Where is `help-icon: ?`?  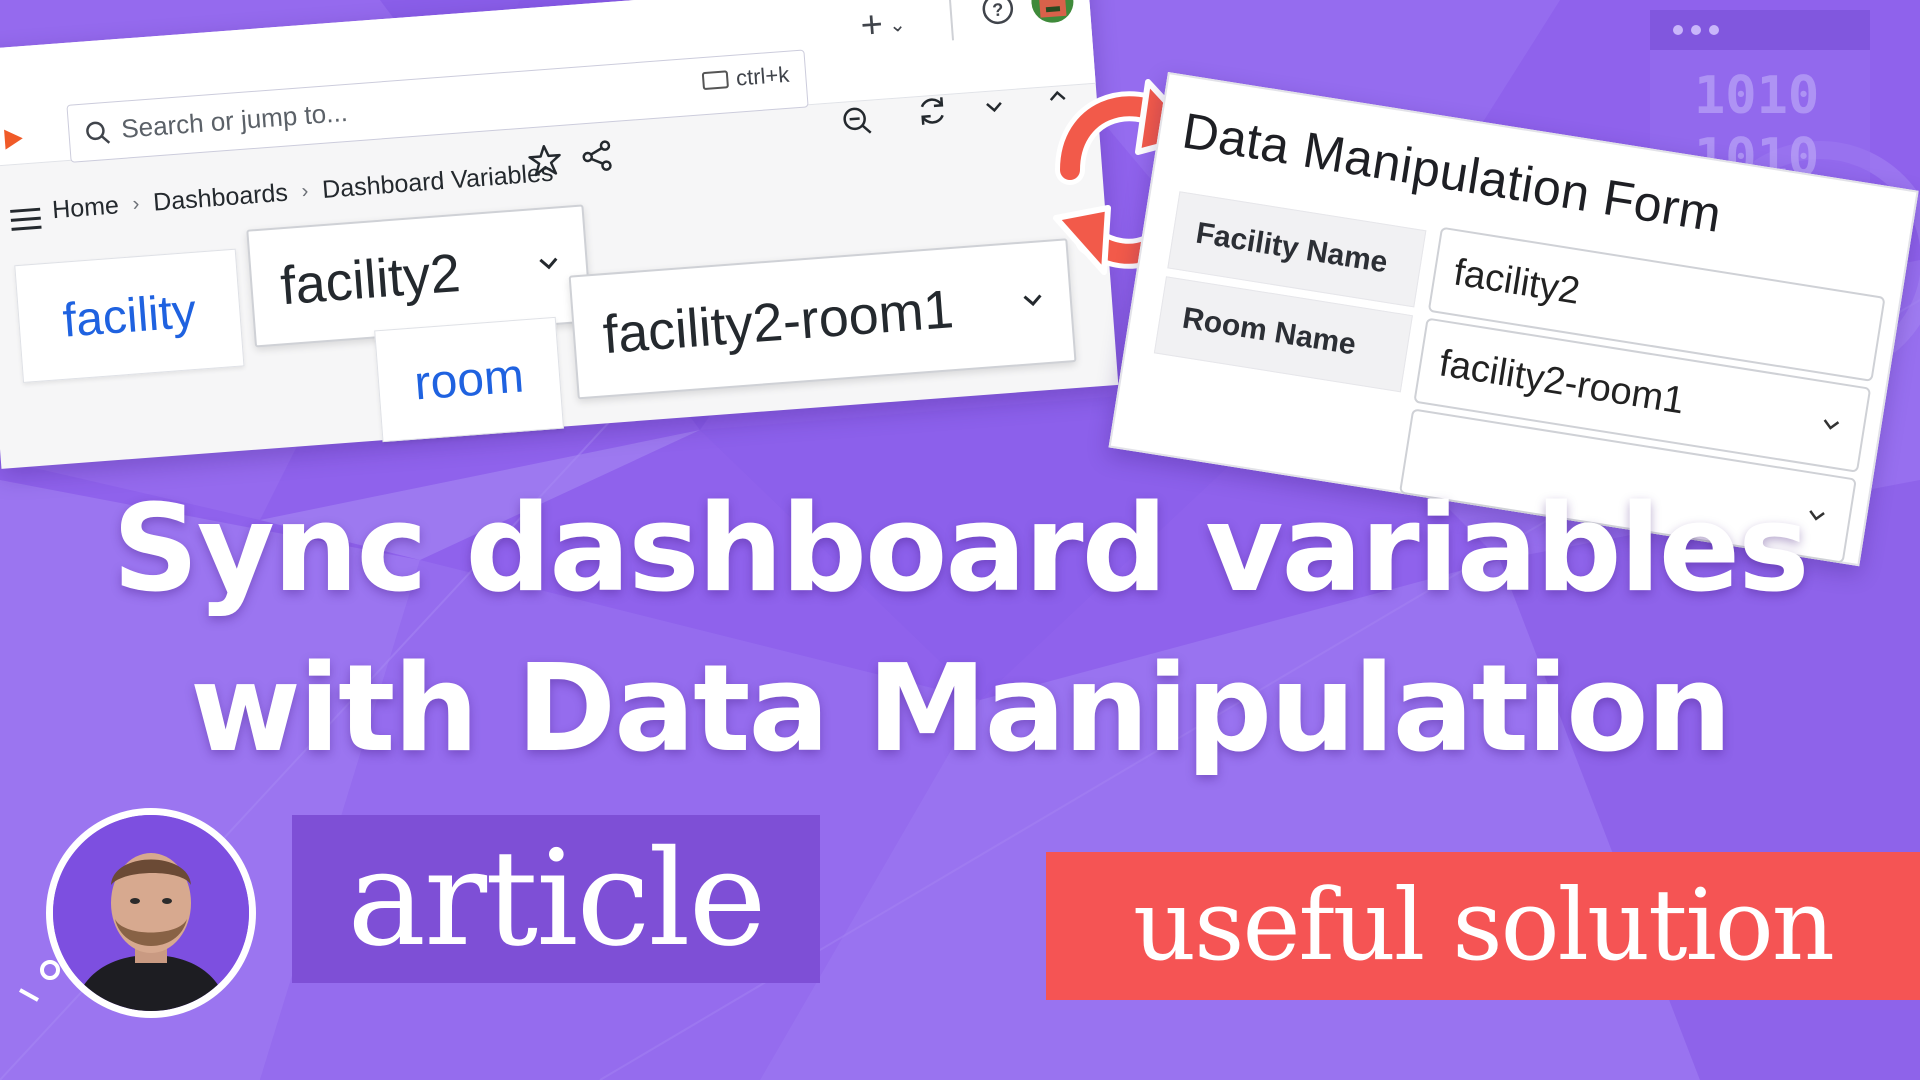 help-icon: ? is located at coordinates (998, 14).